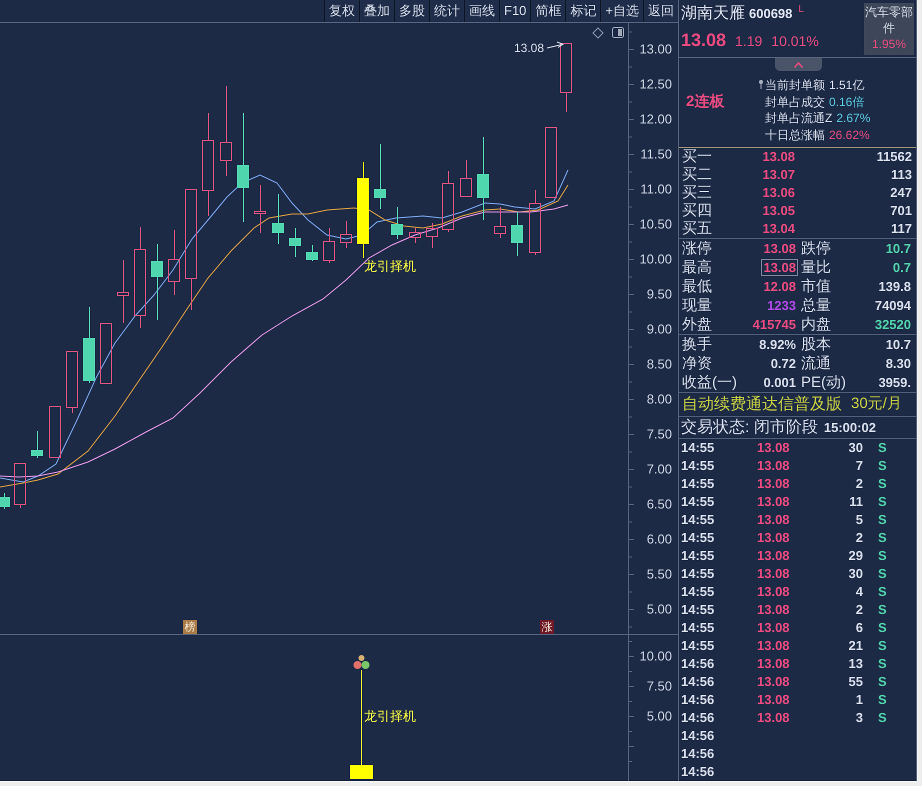 The image size is (922, 786). I want to click on tick-volume: 6, so click(858, 628).